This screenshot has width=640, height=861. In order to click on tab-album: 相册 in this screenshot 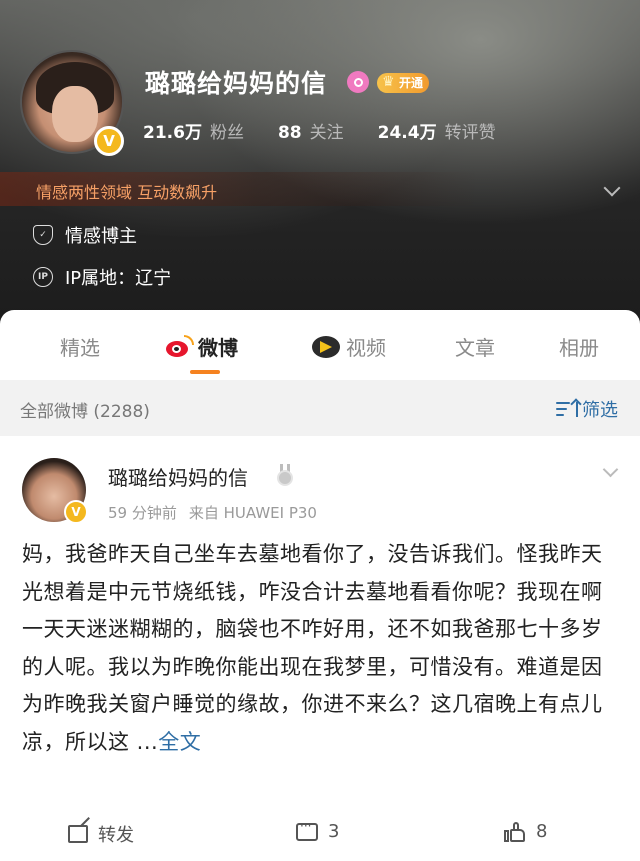, I will do `click(579, 346)`.